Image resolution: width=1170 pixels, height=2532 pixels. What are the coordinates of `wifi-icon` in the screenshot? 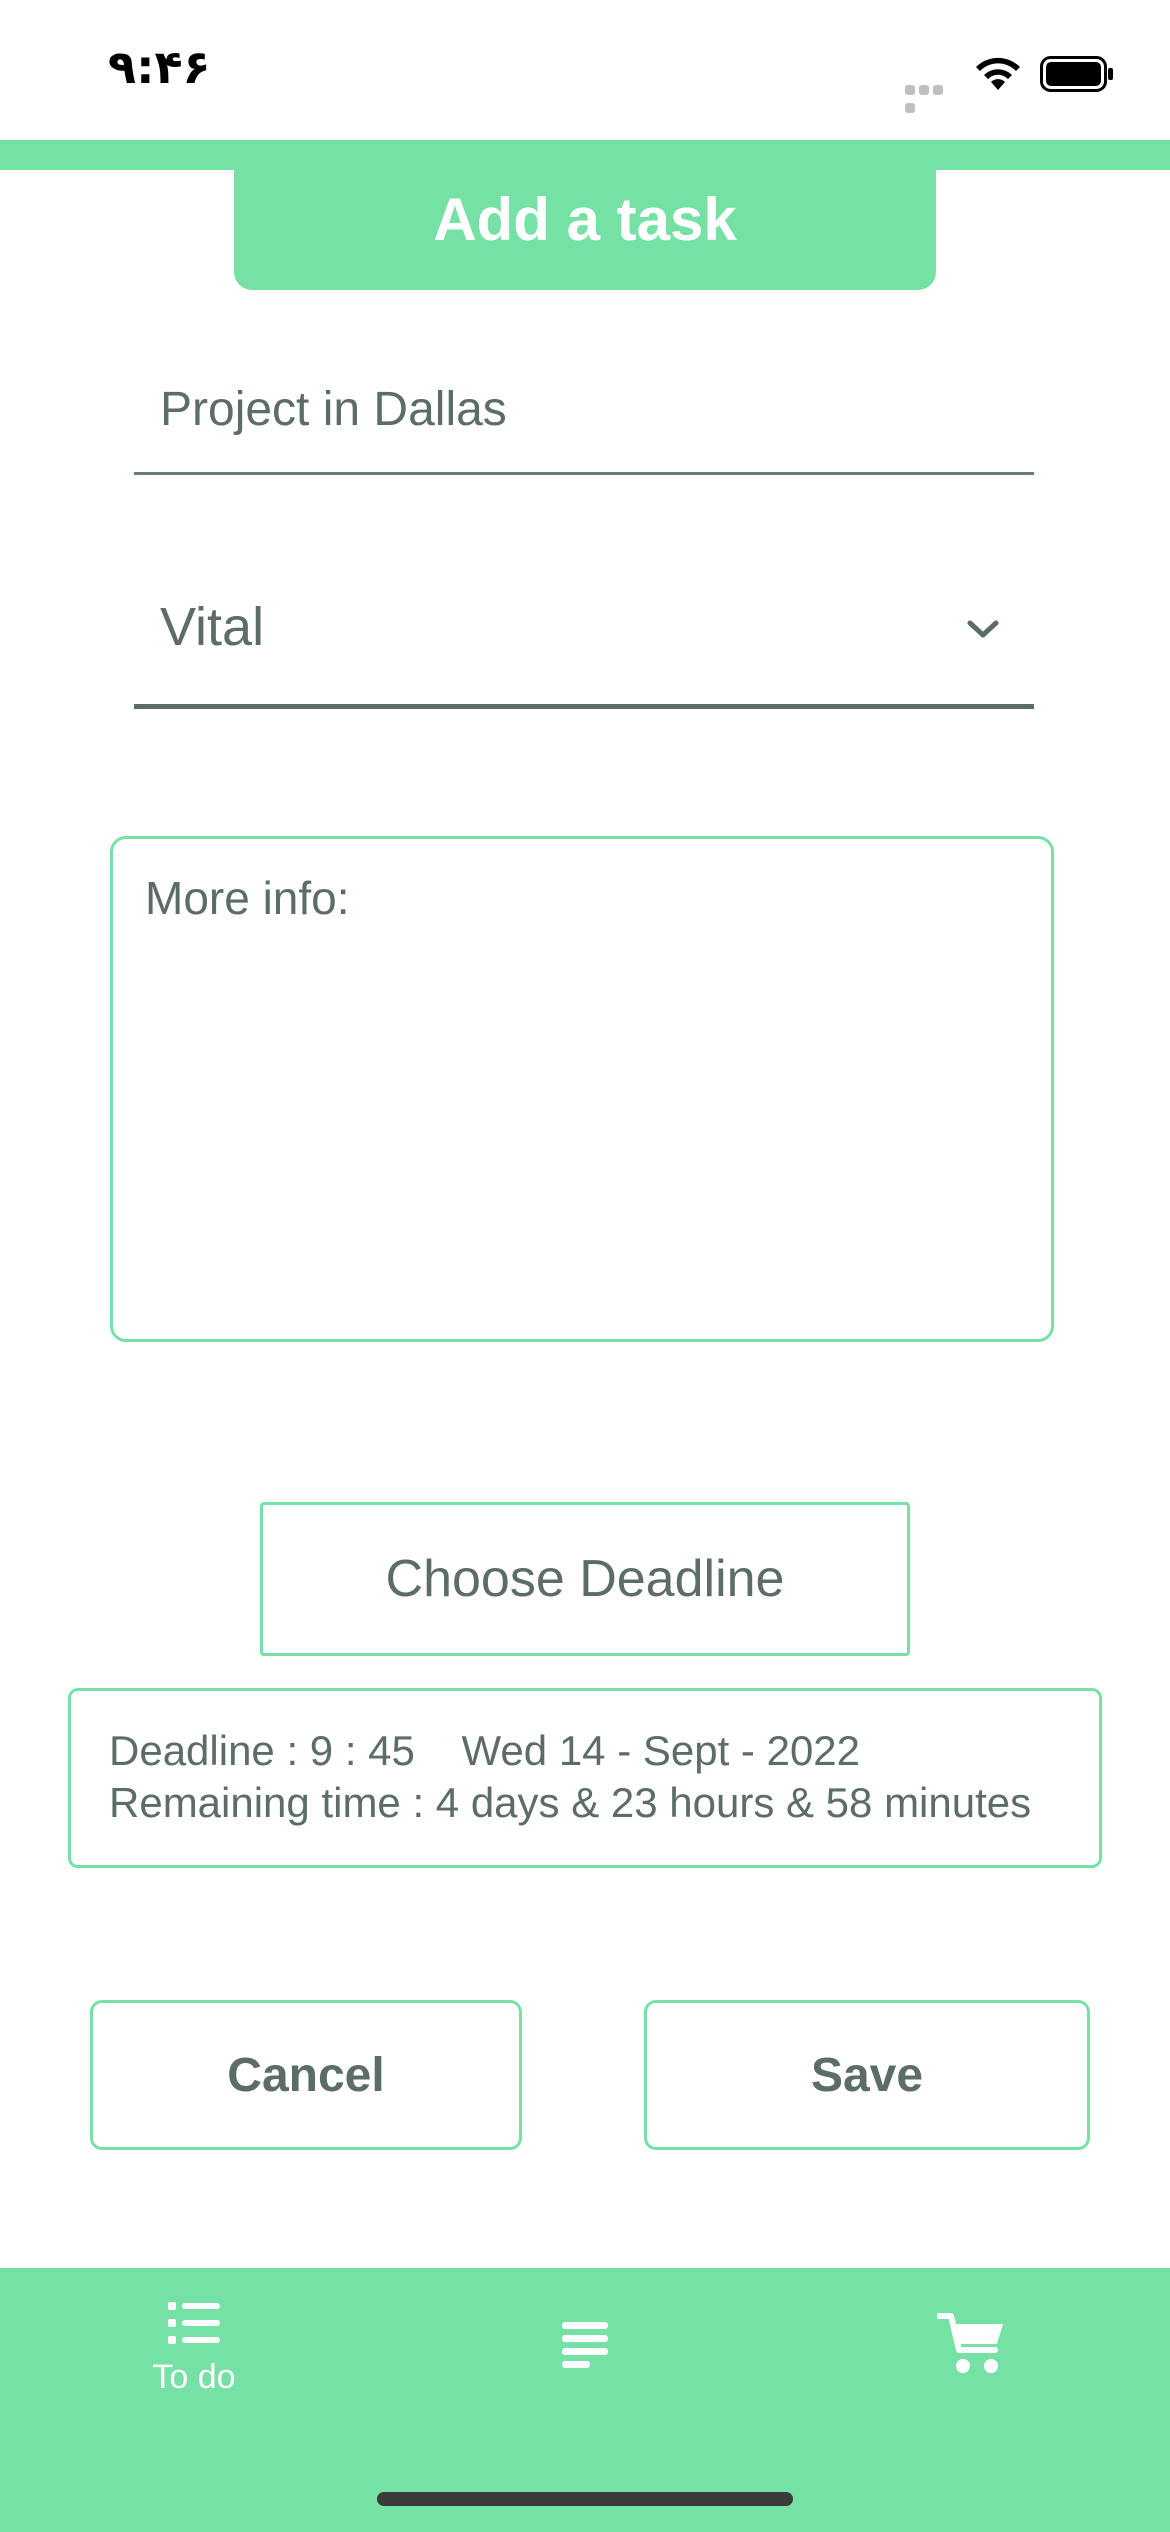 It's located at (998, 73).